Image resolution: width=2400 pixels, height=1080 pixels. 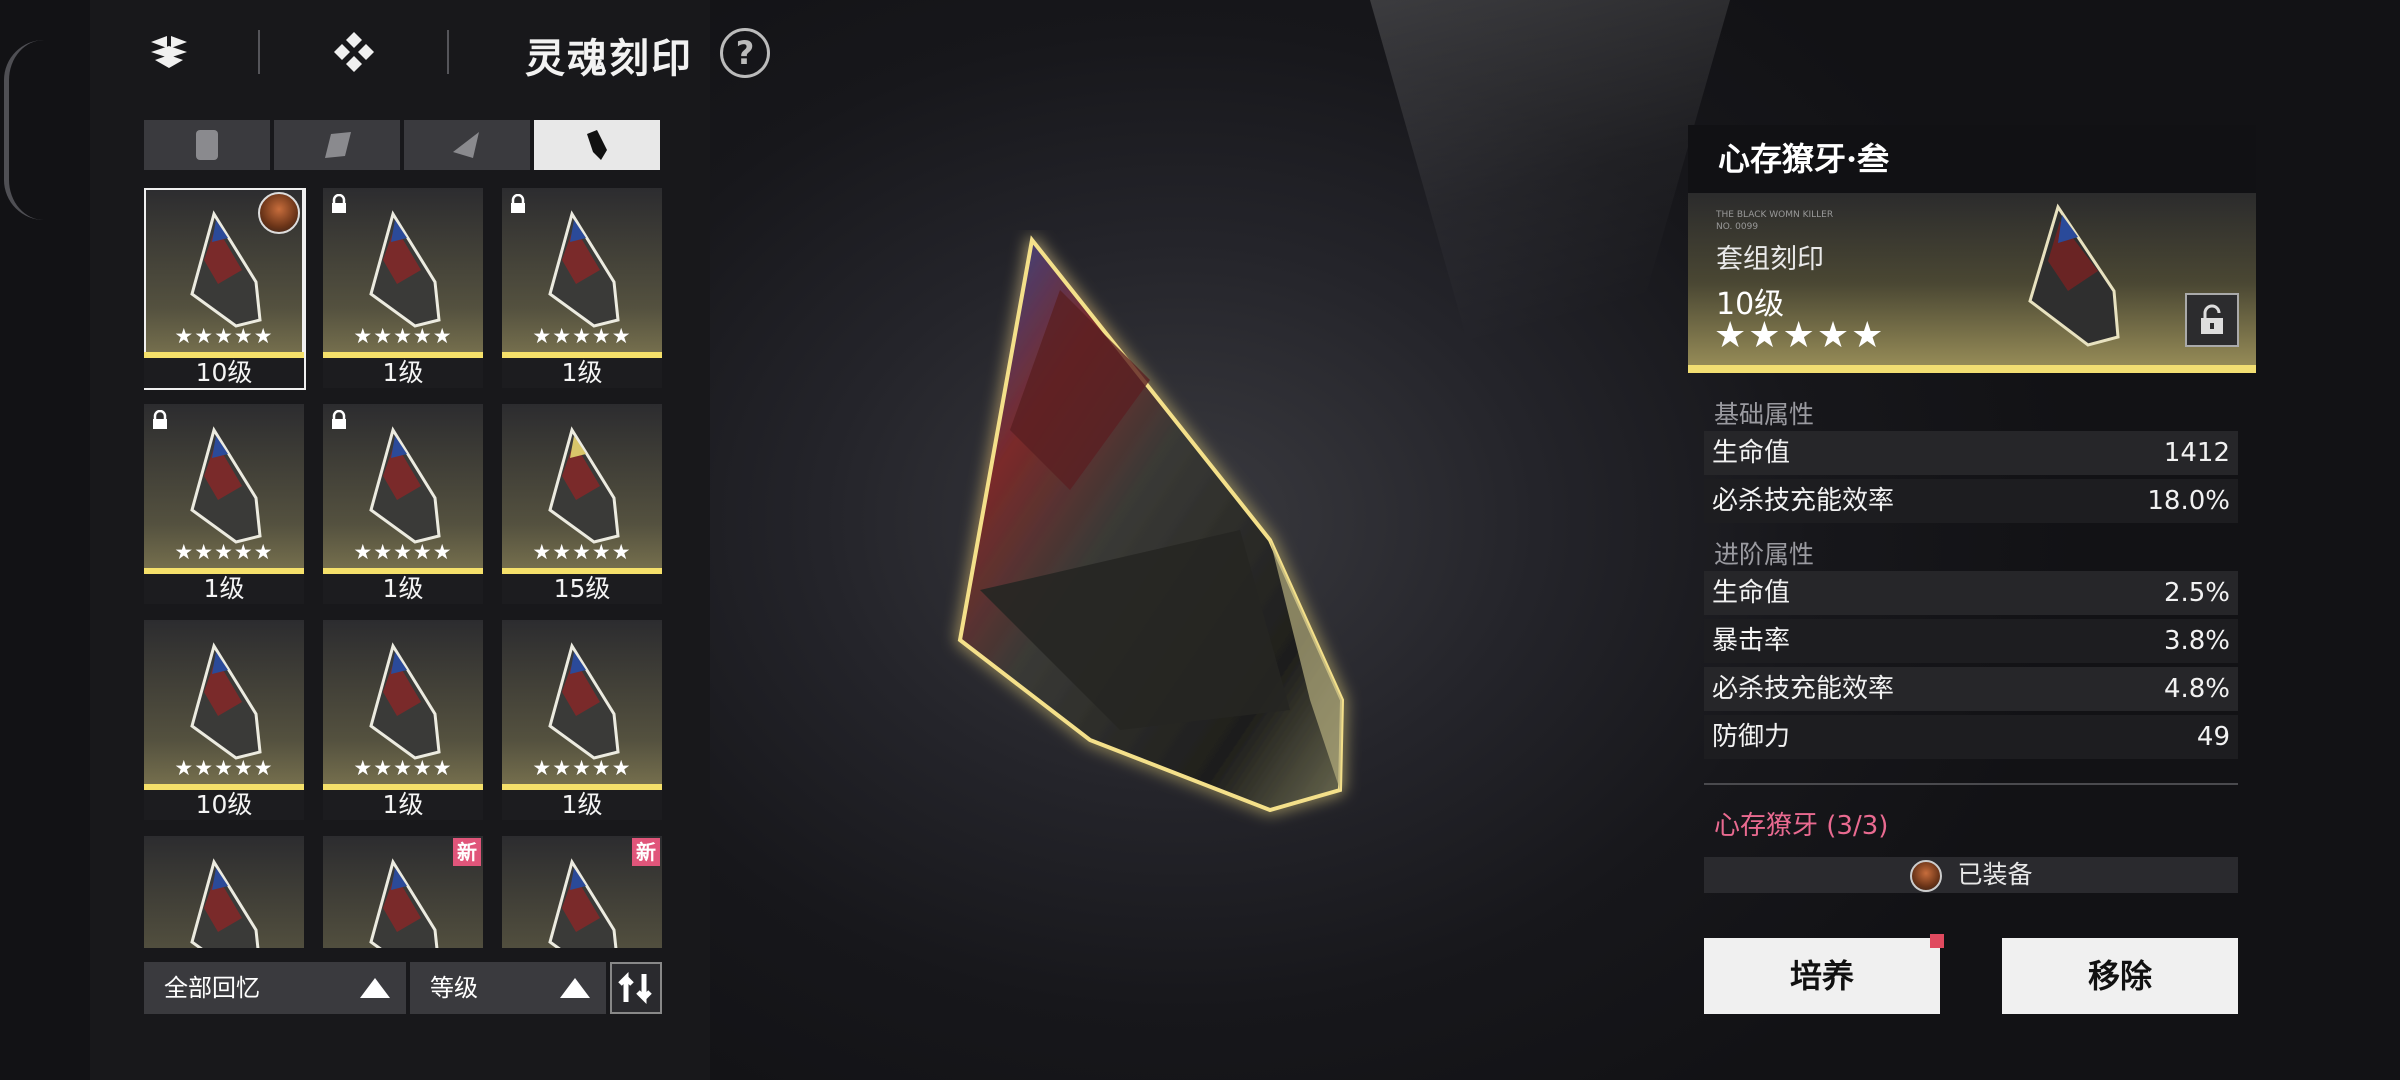 I want to click on banner-caption-line-2: NO. 0099, so click(x=1737, y=227).